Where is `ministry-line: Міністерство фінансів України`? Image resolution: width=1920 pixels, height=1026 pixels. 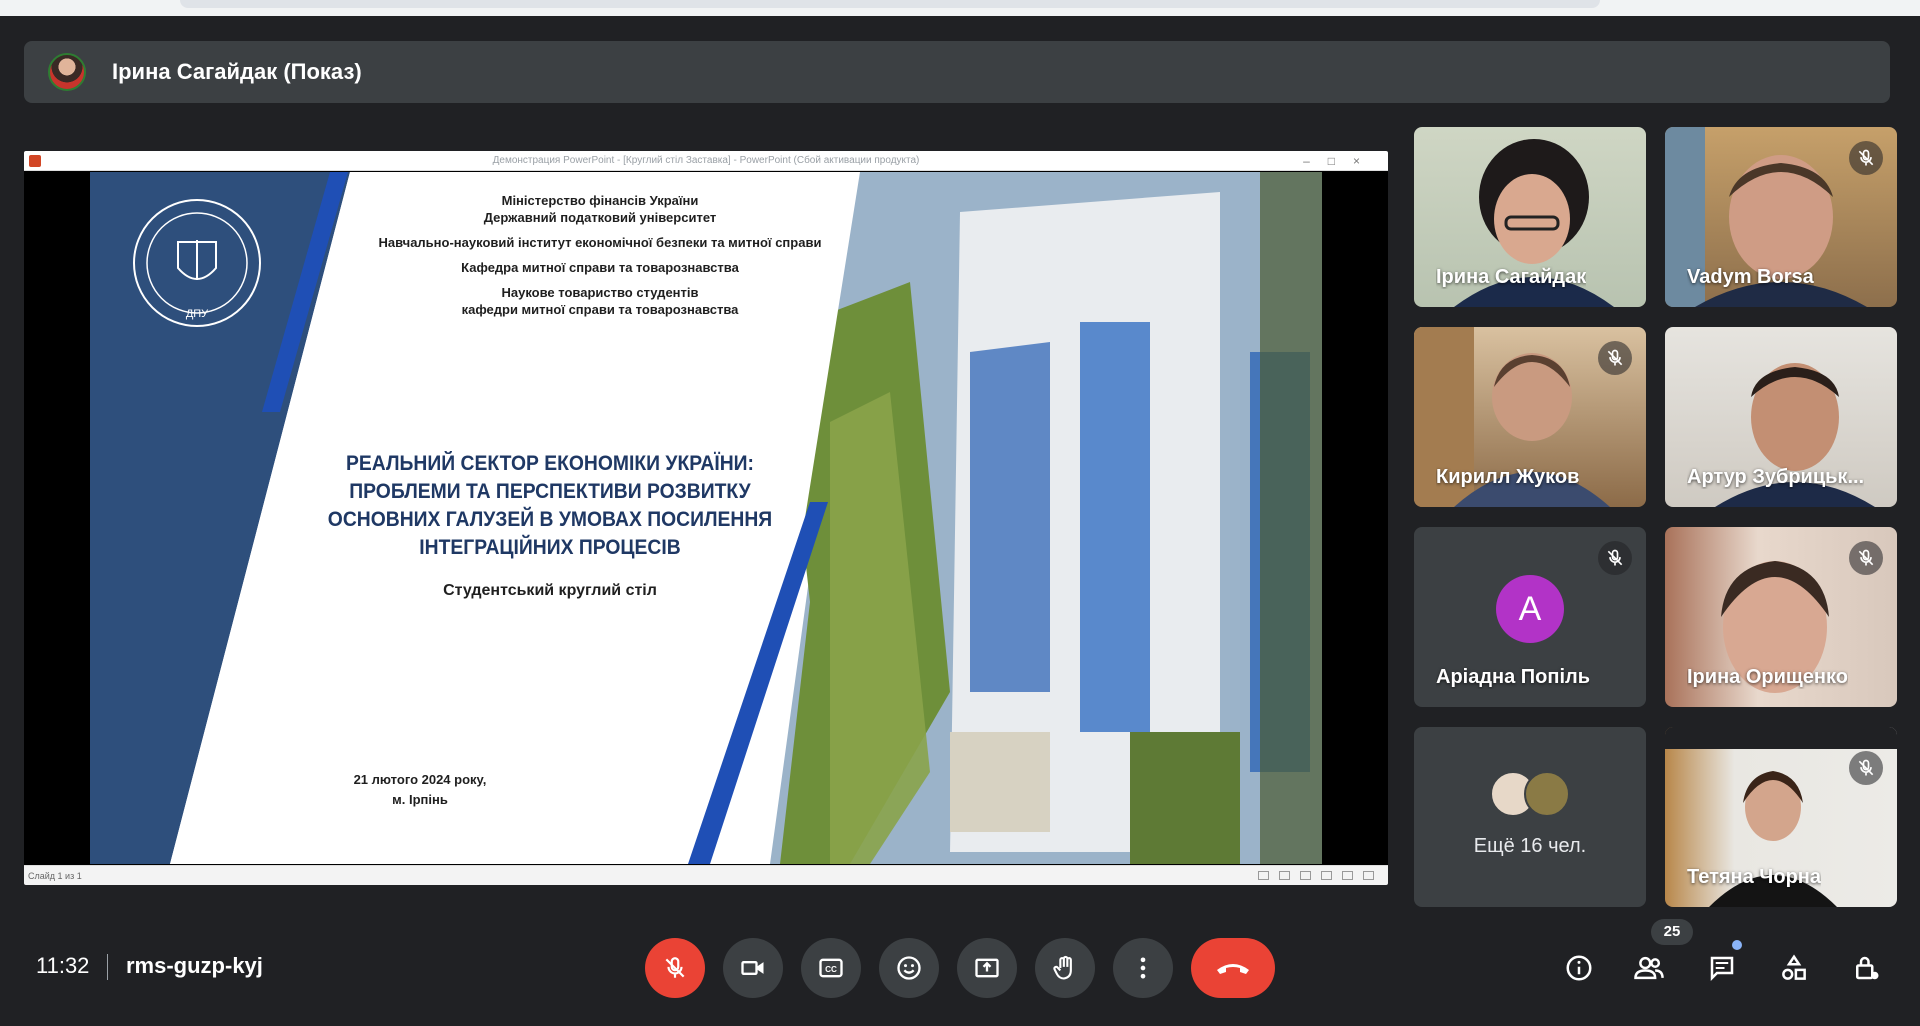
ministry-line: Міністерство фінансів України is located at coordinates (600, 200).